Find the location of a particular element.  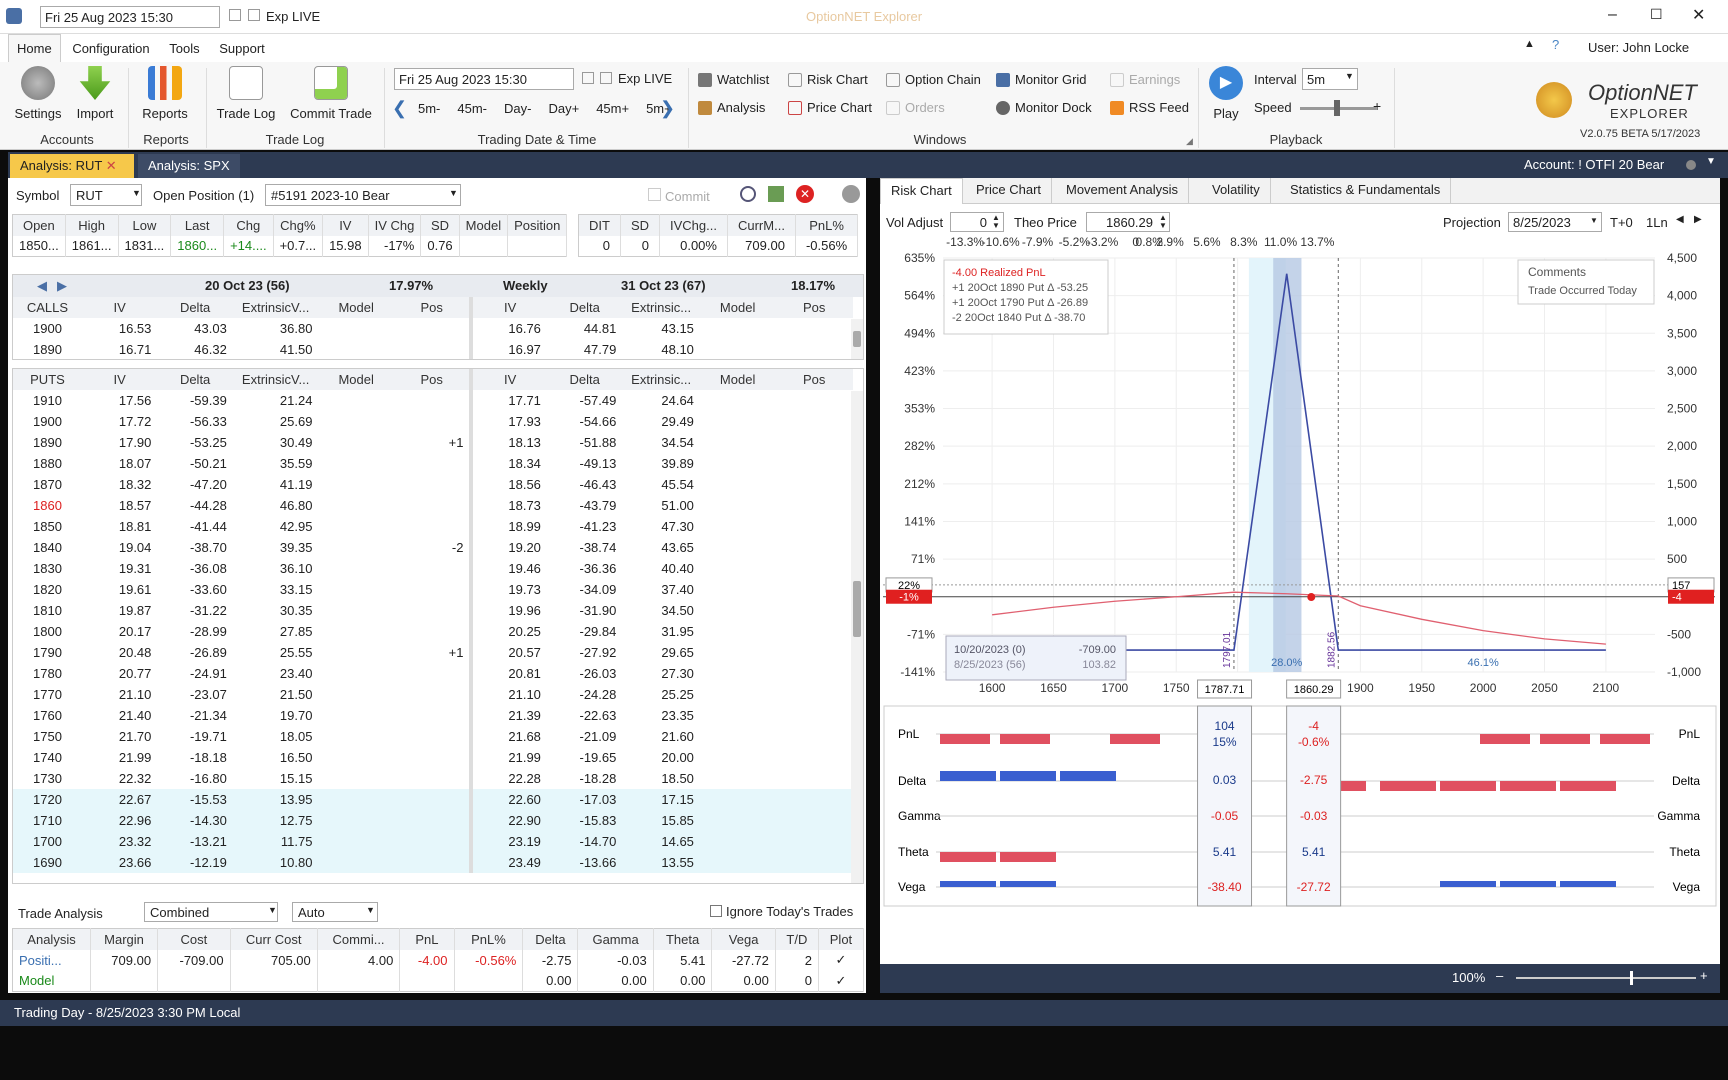

ignore-trades-checkbox is located at coordinates (716, 911).